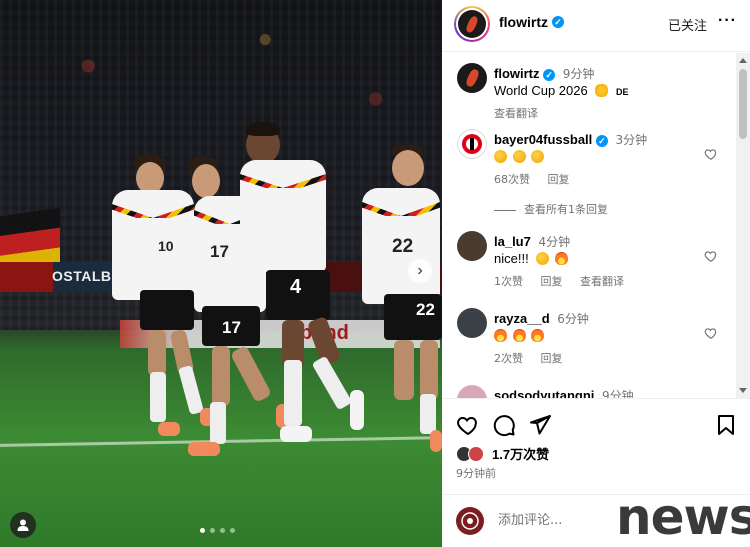 Image resolution: width=750 pixels, height=547 pixels. Describe the element at coordinates (543, 139) in the screenshot. I see `commenter-username: bayer04fussball` at that location.